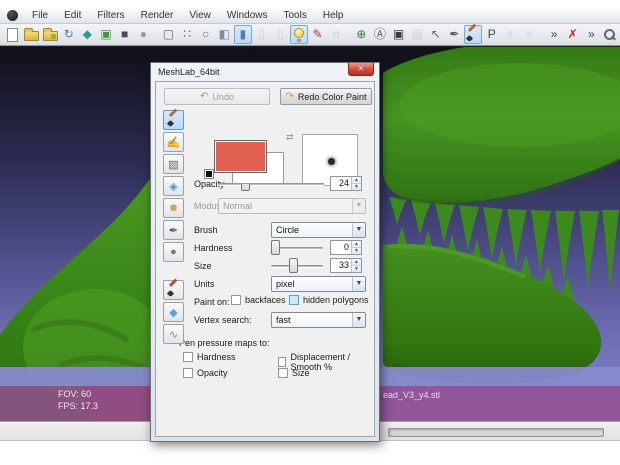 The height and width of the screenshot is (465, 620). I want to click on menu-render: Render, so click(157, 16).